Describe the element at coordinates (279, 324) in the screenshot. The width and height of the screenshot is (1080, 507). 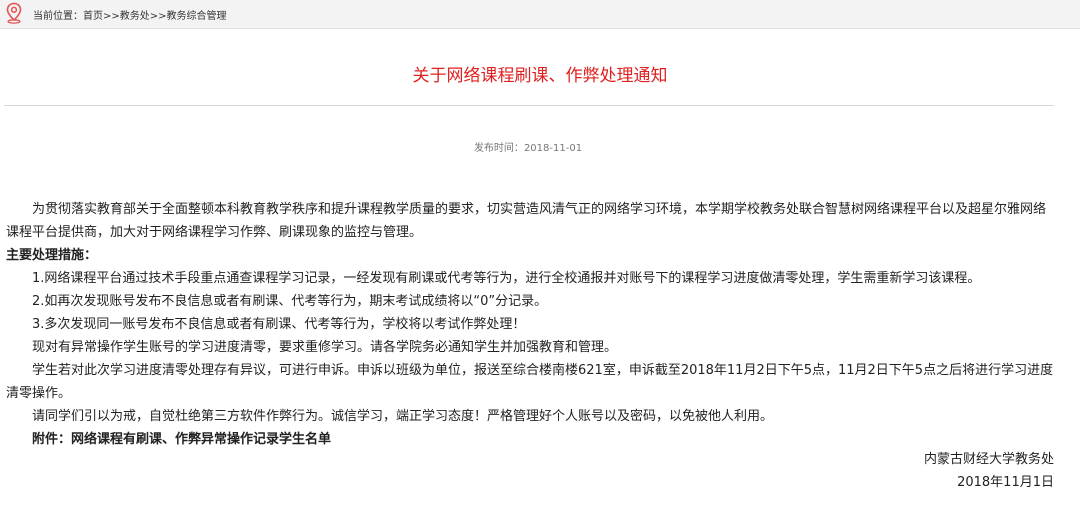
I see `measure-item: 3.多次发现同一账号发布不良信息或者有刷课、代考等行为，学校将以考试作弊处理！` at that location.